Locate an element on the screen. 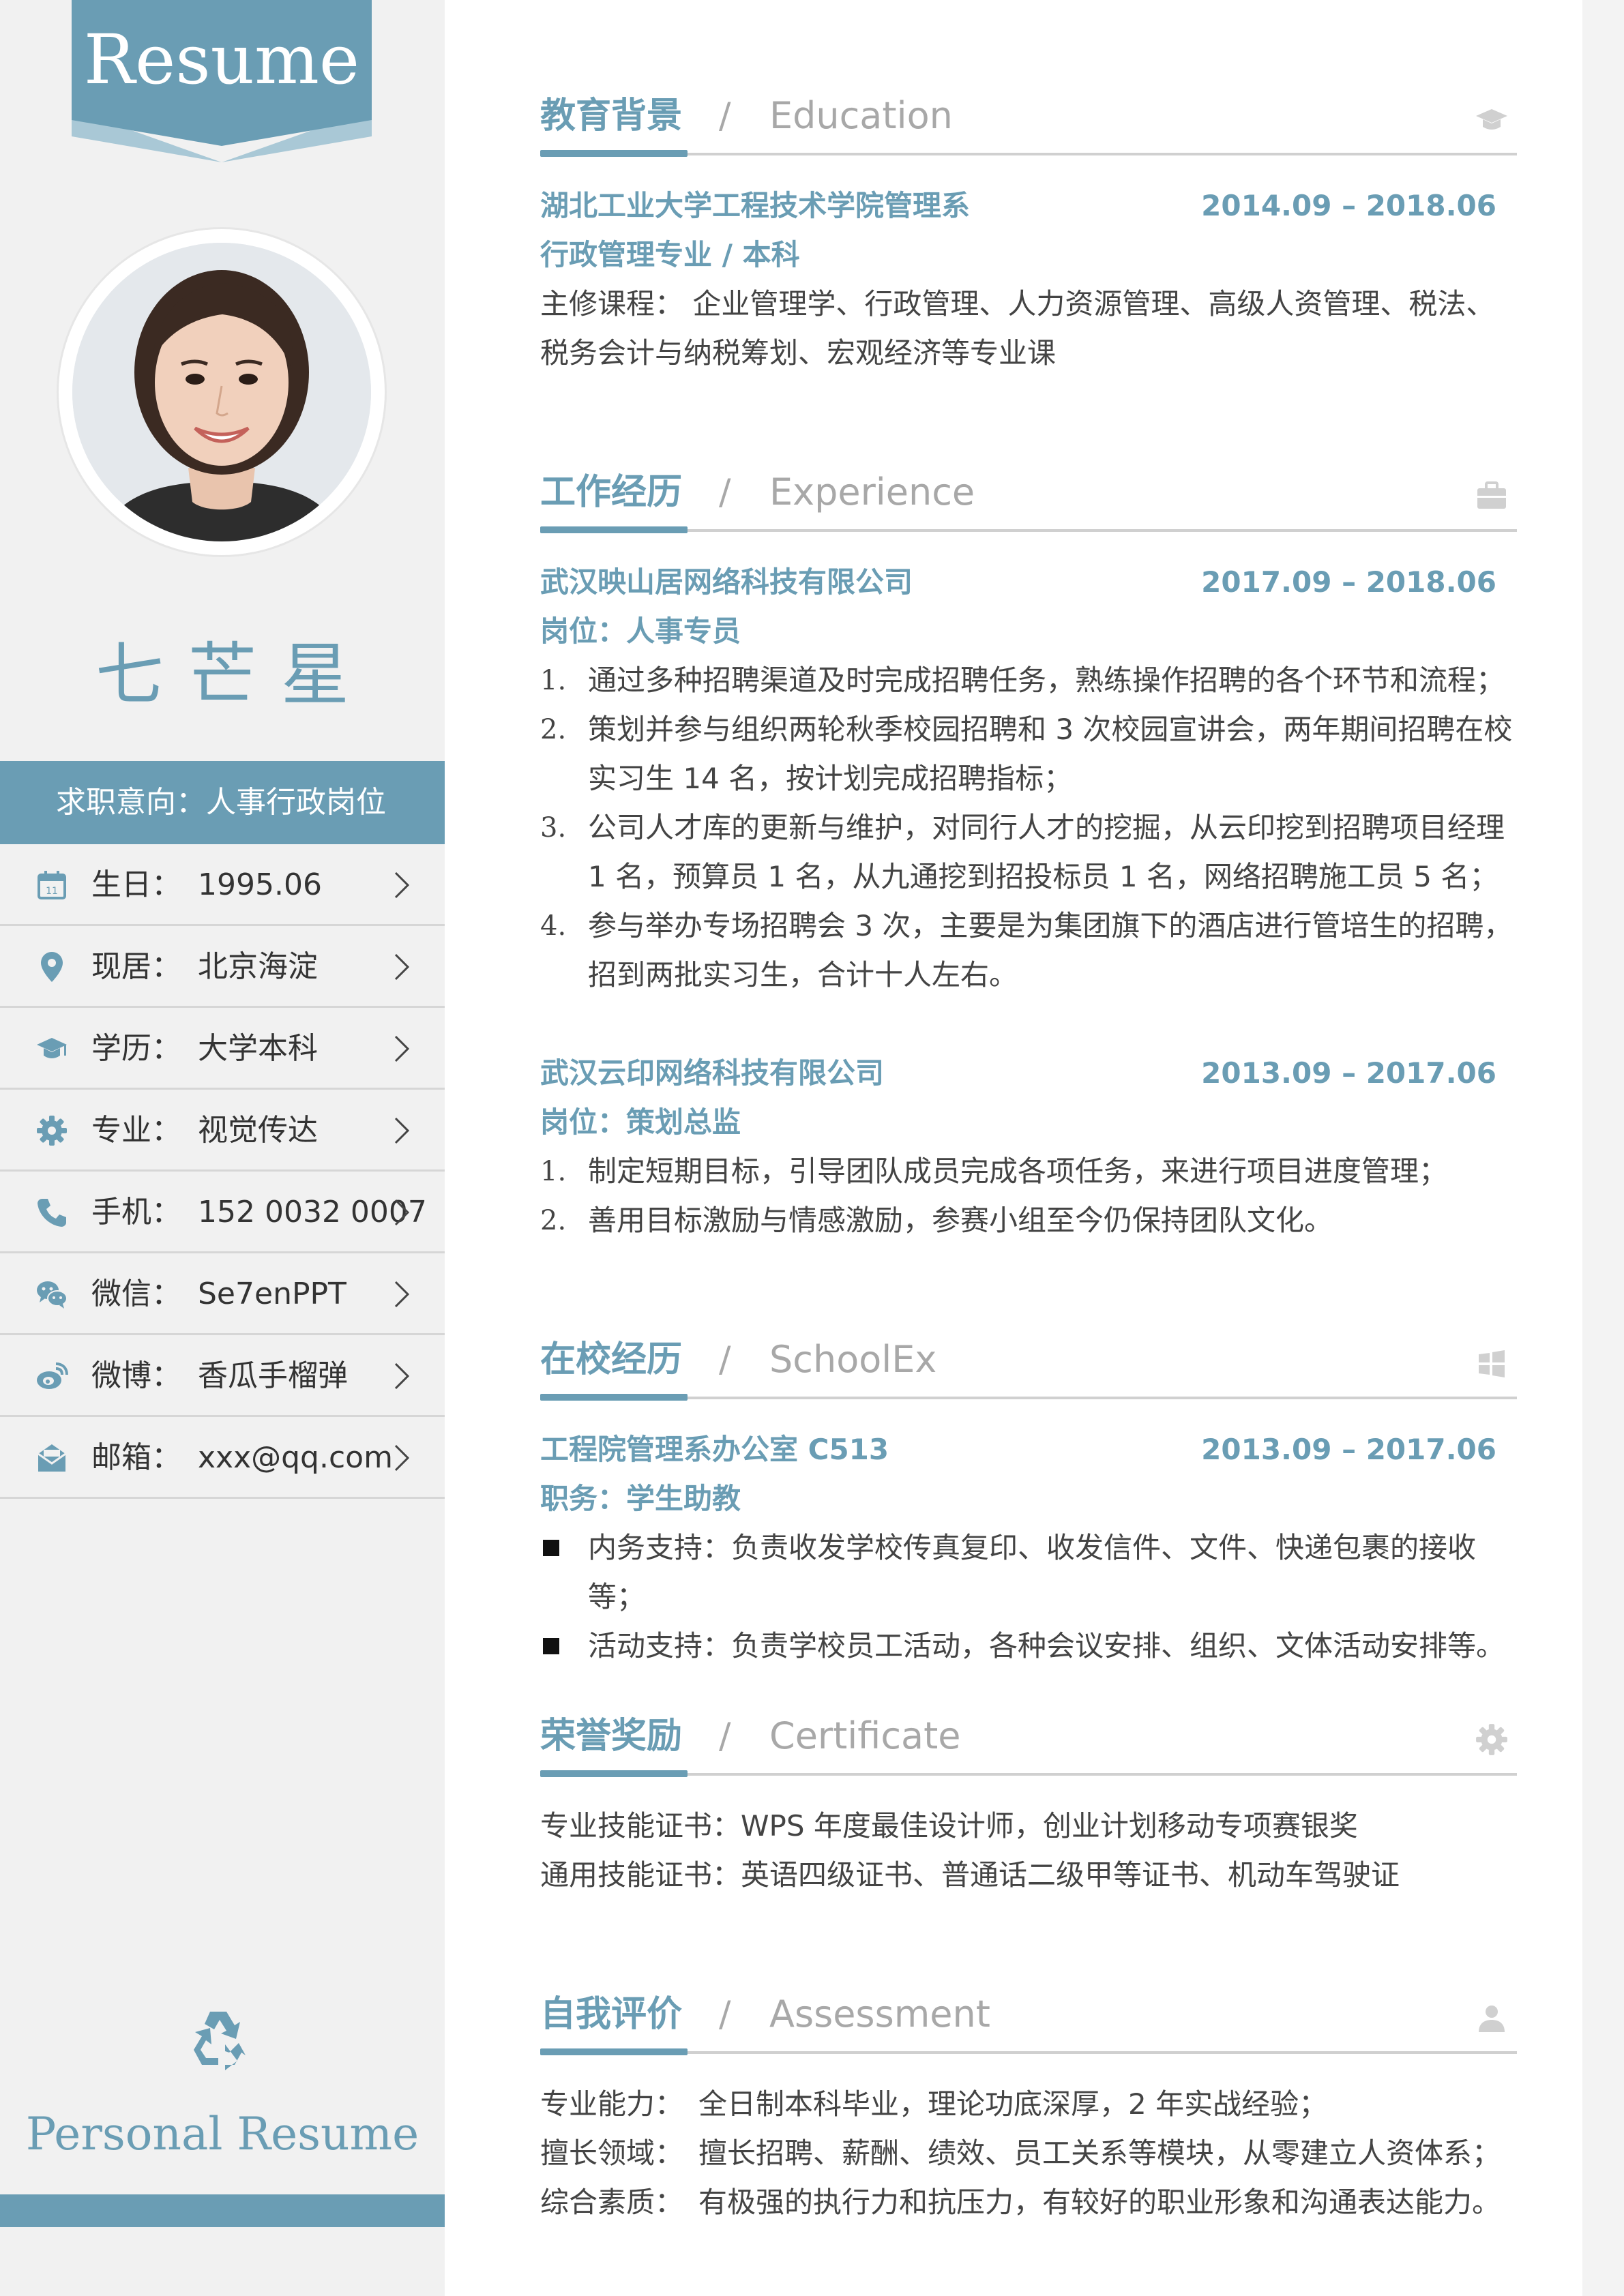 The width and height of the screenshot is (1624, 2296). section-header: 在校经历 / SchoolEx is located at coordinates (1028, 1364).